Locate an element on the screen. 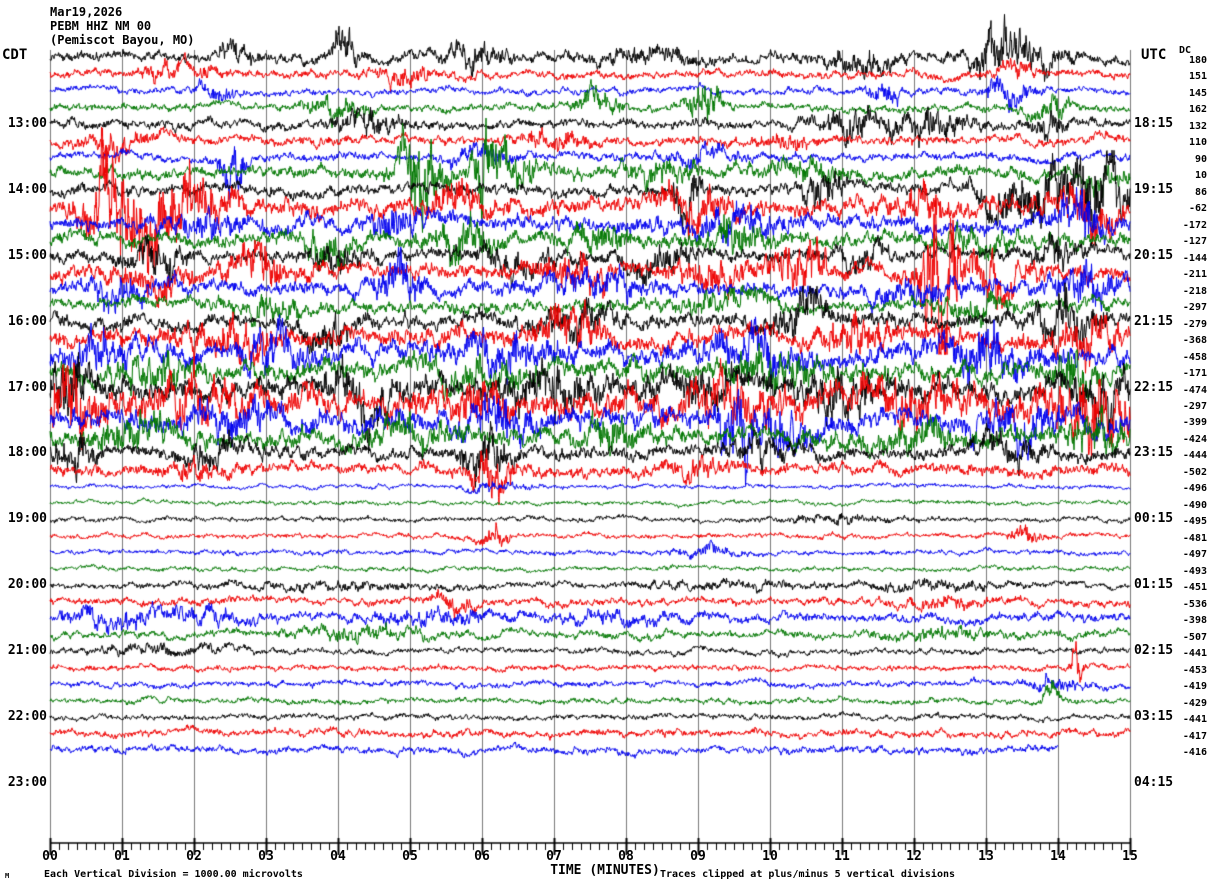 Image resolution: width=1210 pixels, height=886 pixels. dc-value: -419 is located at coordinates (1194, 687).